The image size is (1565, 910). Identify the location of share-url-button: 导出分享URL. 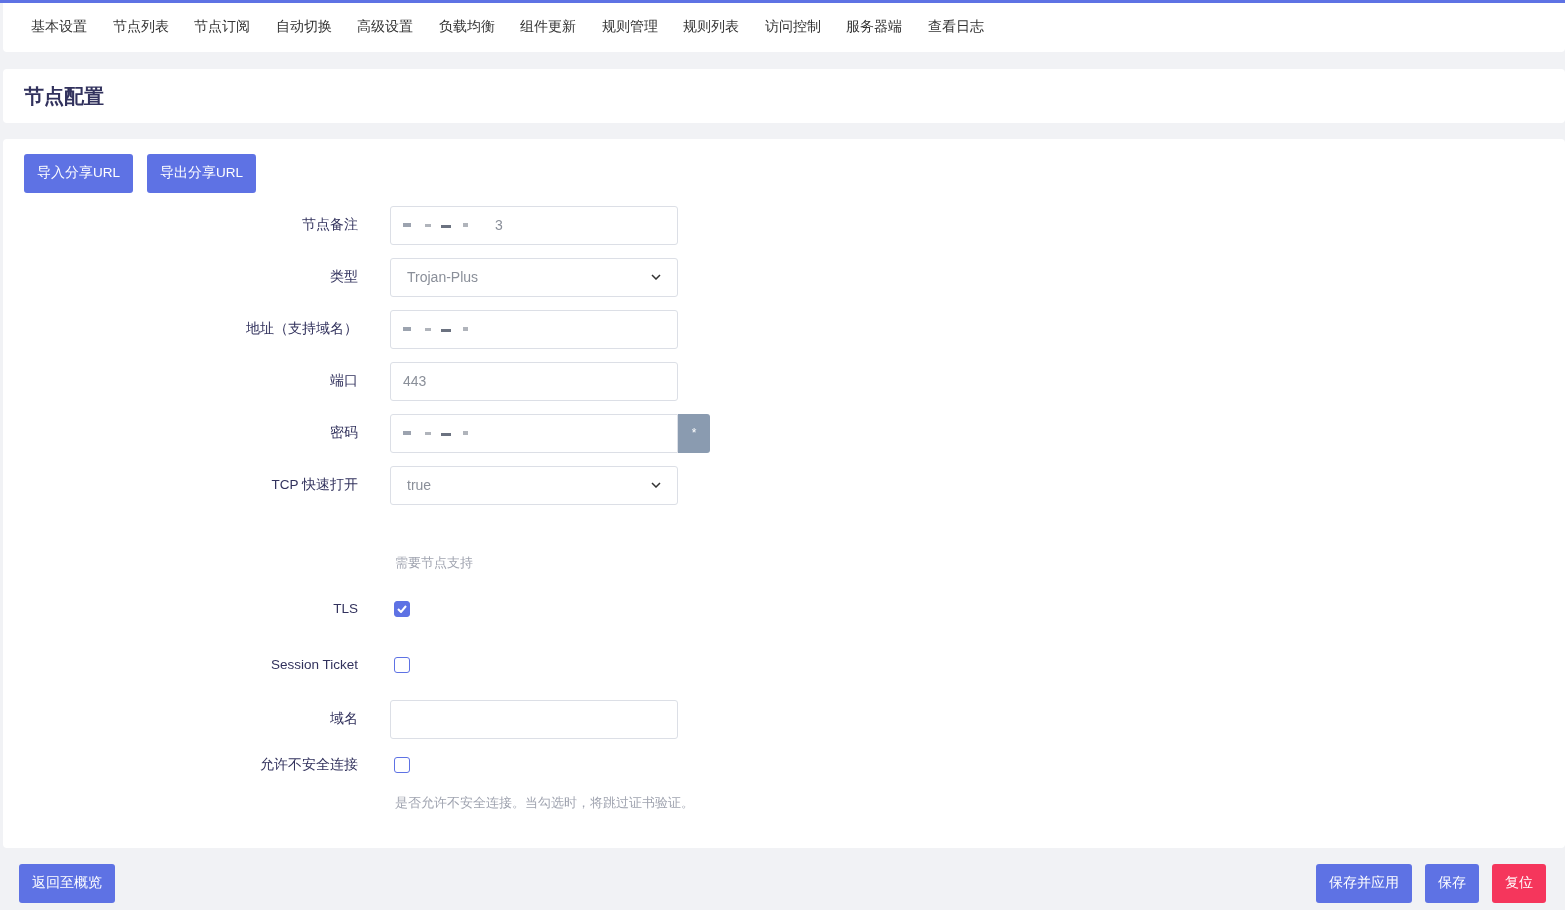
(202, 173).